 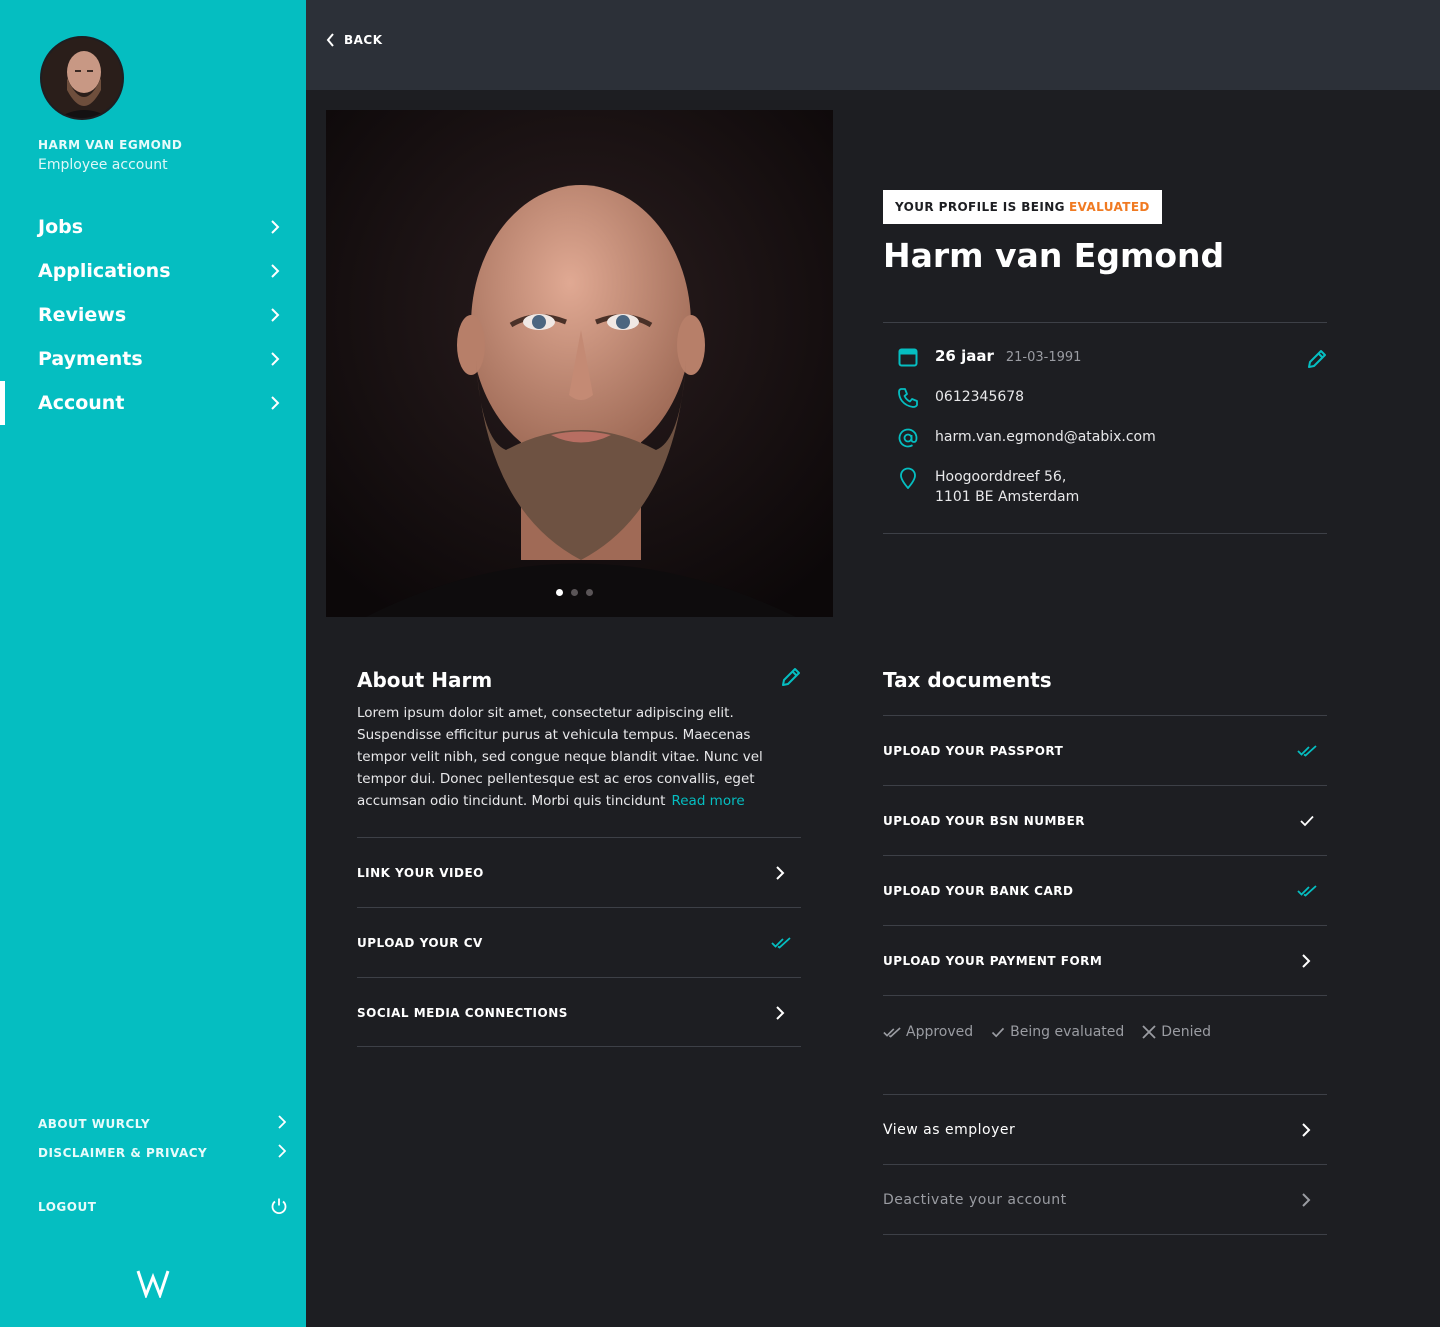 I want to click on age-value: 26 jaar, so click(x=964, y=356).